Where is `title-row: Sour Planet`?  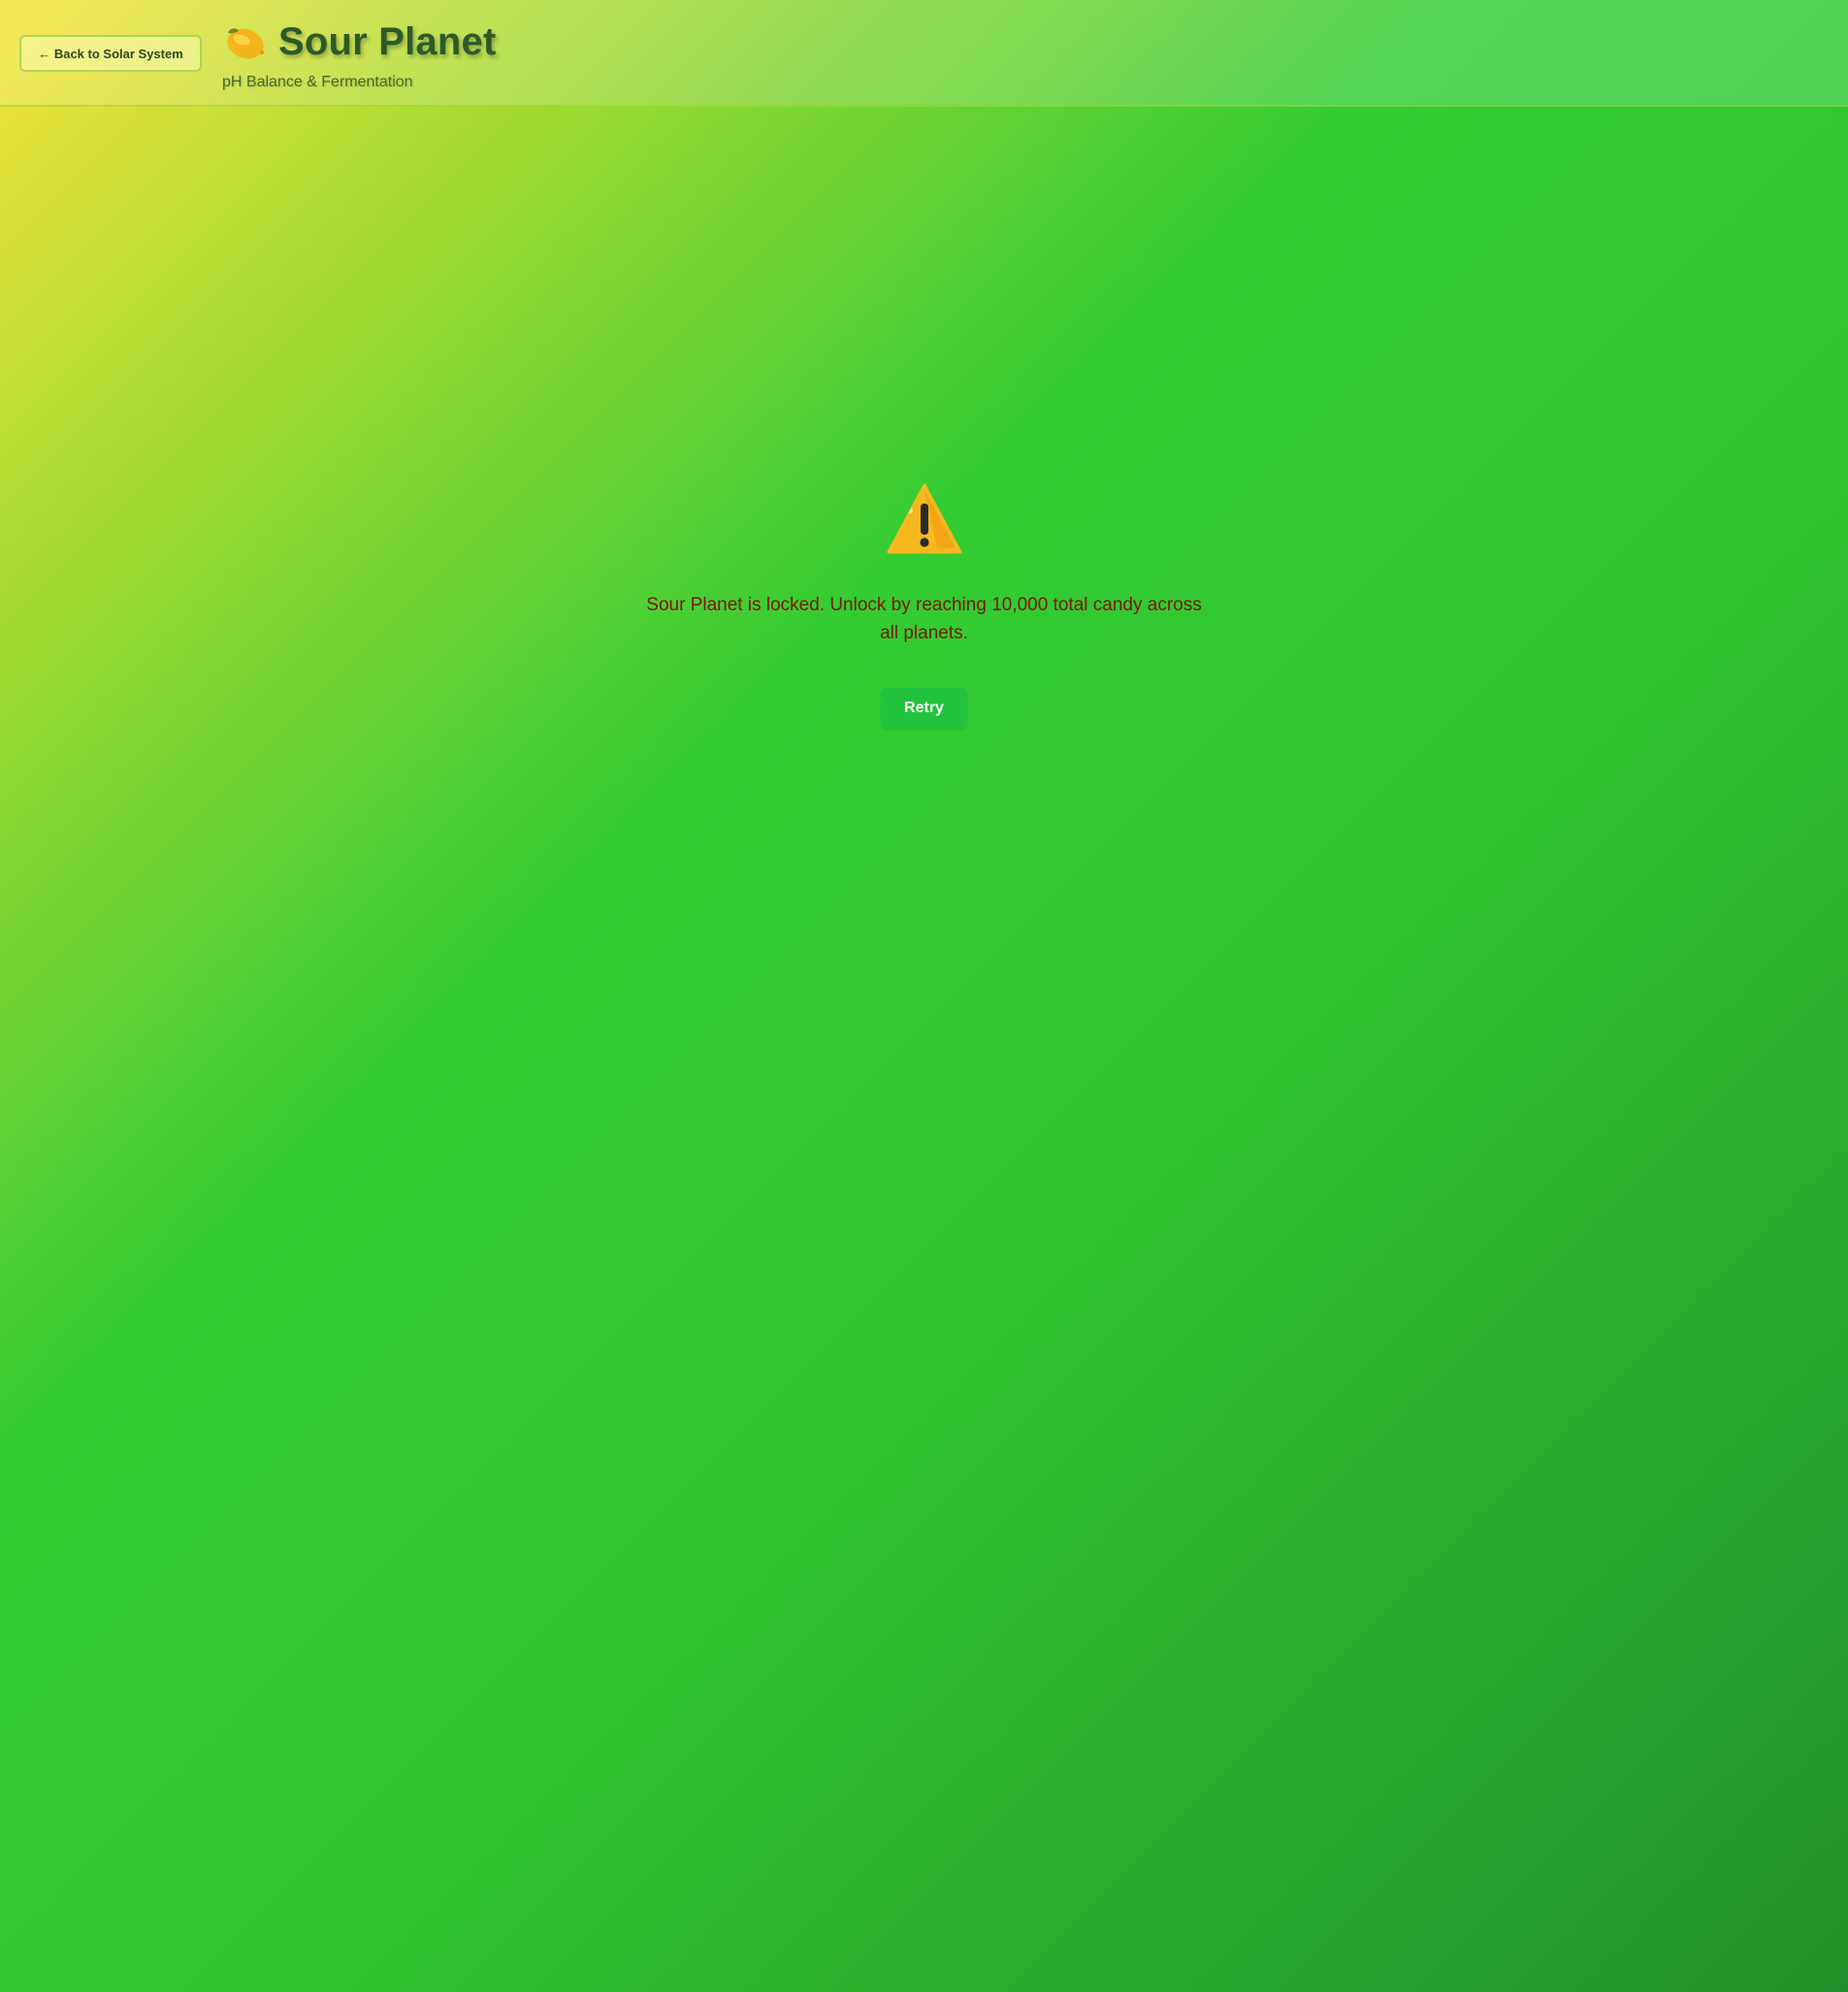
title-row: Sour Planet is located at coordinates (359, 41).